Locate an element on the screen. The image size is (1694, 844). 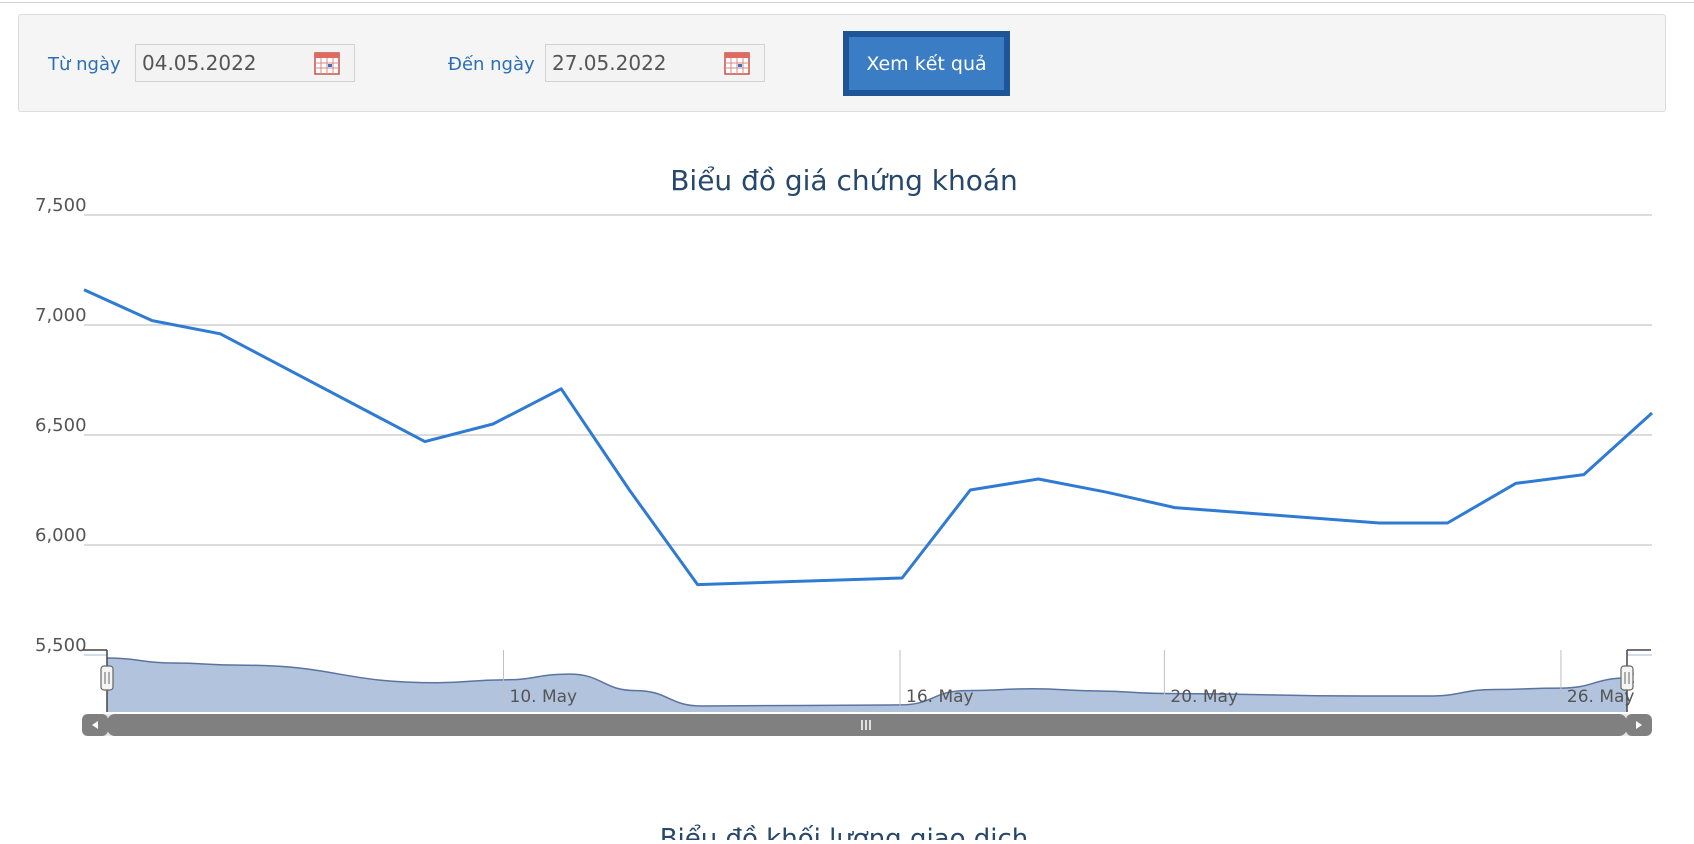
y-tick-label: 7,000 is located at coordinates (61, 315).